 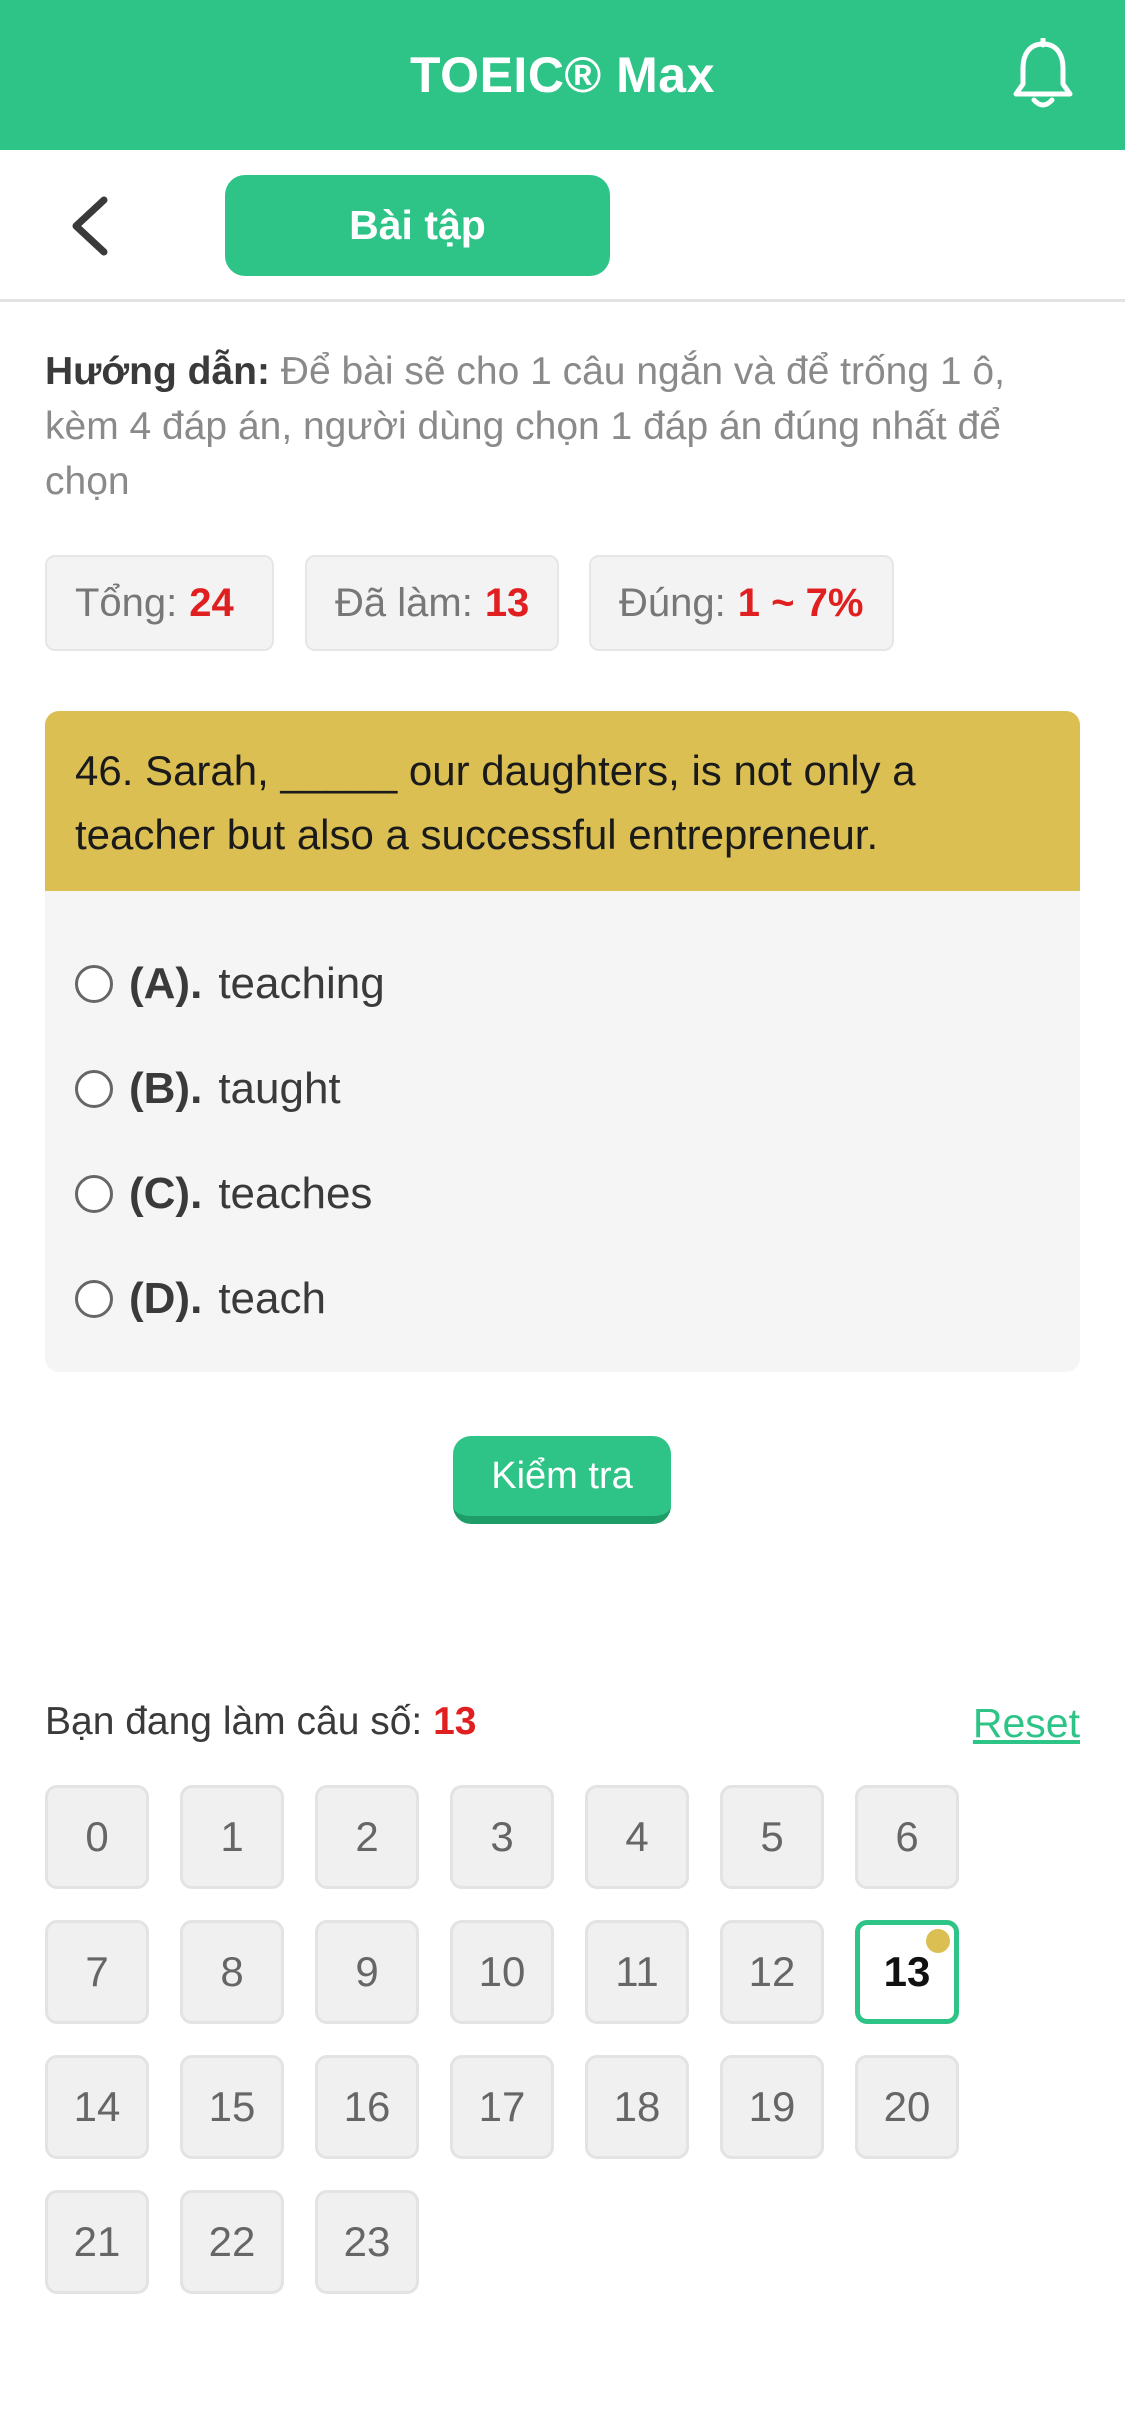 I want to click on question-number-label: 16, so click(x=367, y=2106).